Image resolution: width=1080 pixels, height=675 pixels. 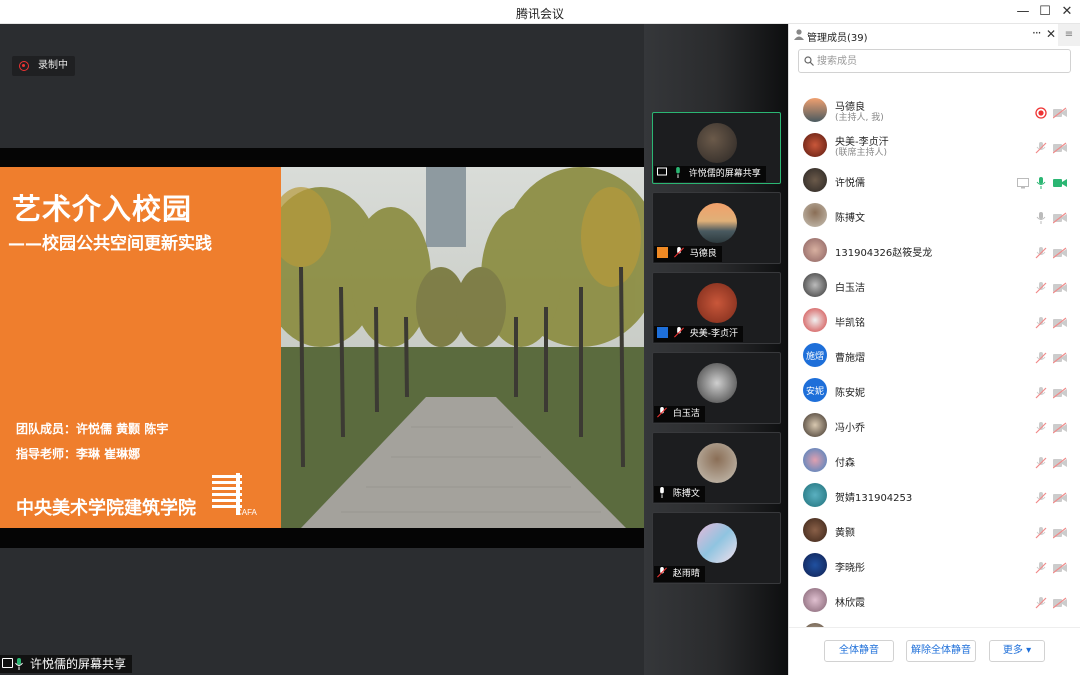 I want to click on member-row: 施熠 曹施熠, so click(x=934, y=354).